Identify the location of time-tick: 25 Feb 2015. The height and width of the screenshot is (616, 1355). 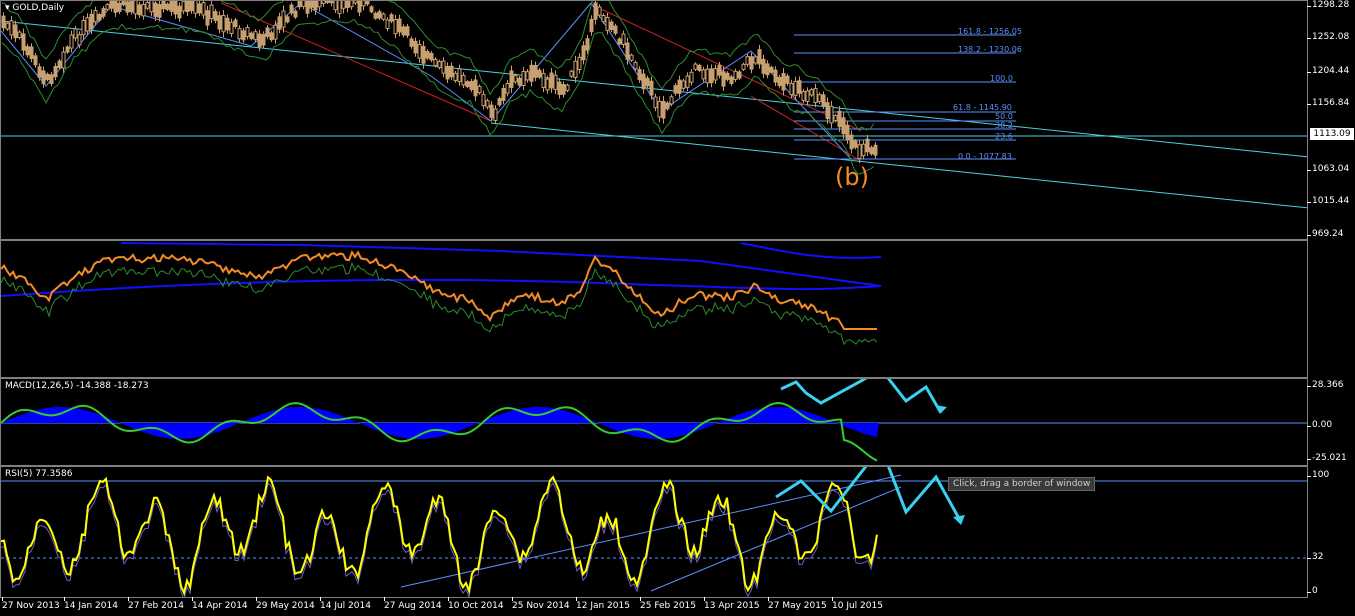
(668, 604).